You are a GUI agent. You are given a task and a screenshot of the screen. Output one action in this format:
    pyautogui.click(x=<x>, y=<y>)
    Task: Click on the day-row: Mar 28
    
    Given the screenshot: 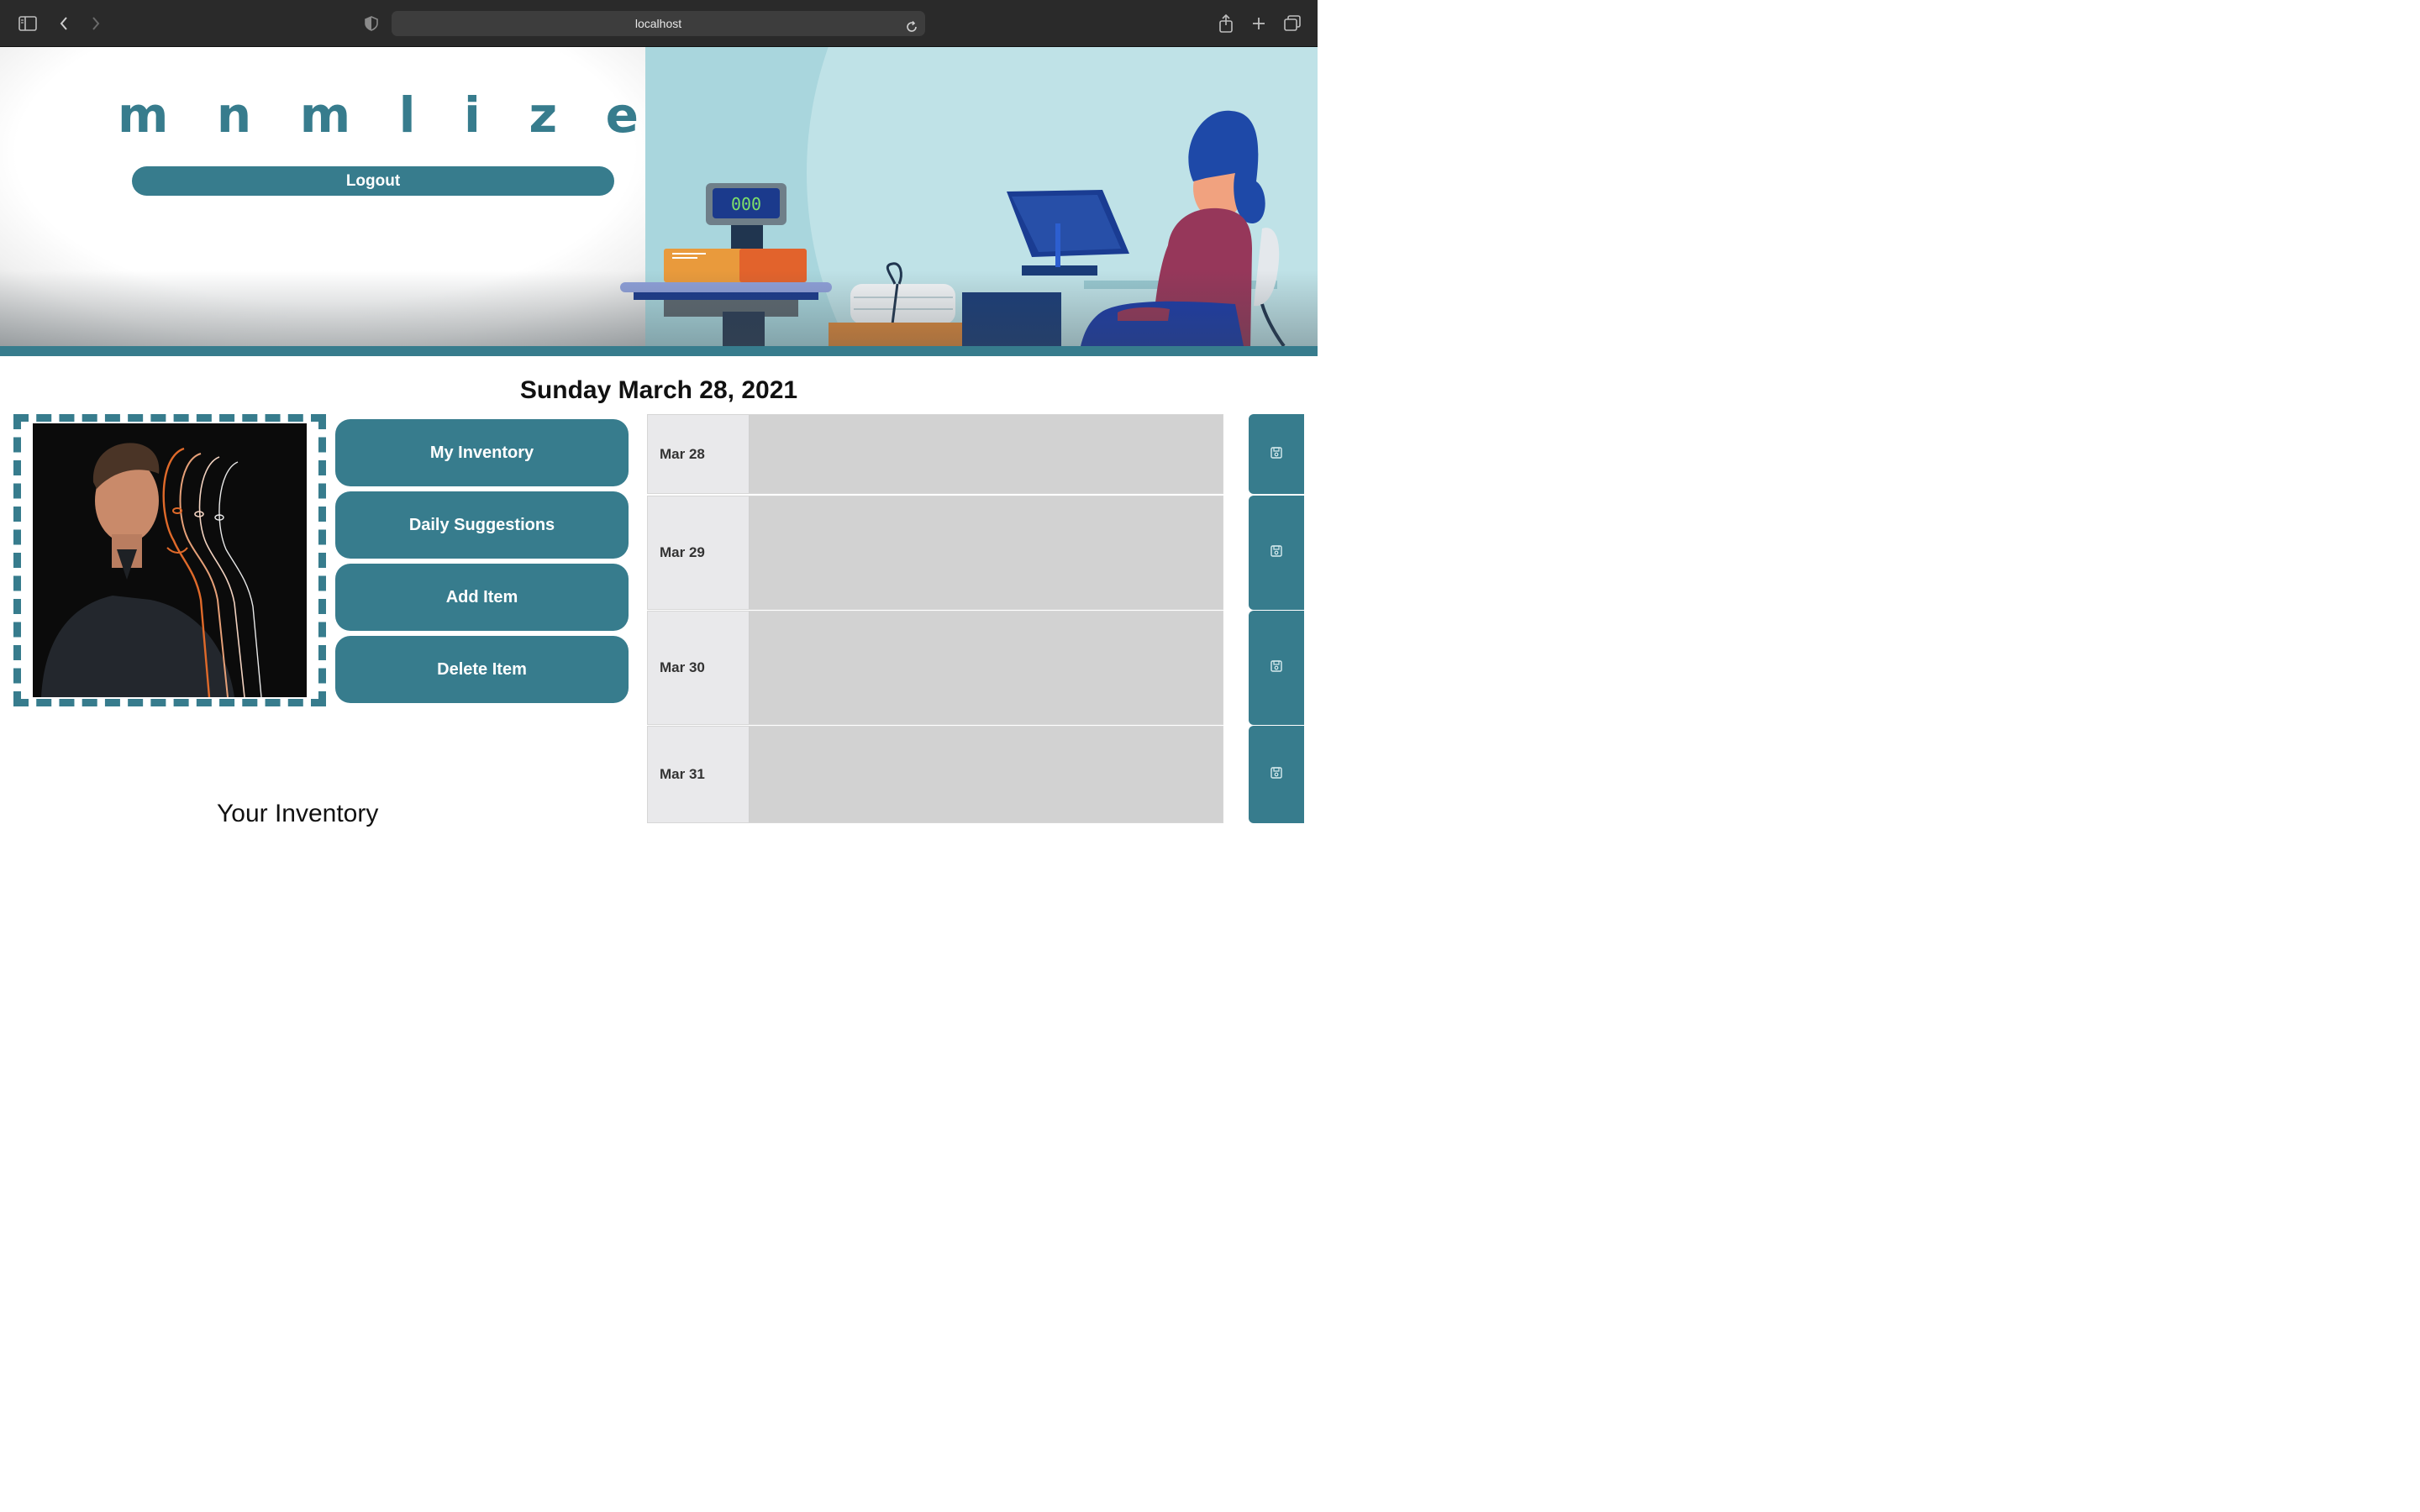 What is the action you would take?
    pyautogui.click(x=935, y=454)
    